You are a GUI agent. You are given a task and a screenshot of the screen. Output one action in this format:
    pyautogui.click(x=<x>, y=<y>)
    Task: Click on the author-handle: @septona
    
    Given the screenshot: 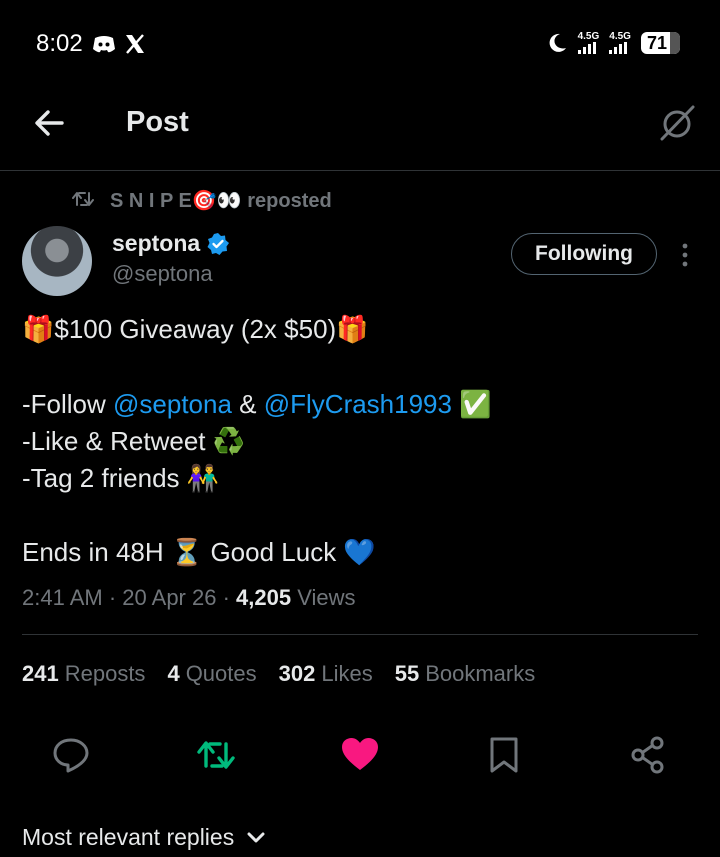 What is the action you would take?
    pyautogui.click(x=162, y=274)
    